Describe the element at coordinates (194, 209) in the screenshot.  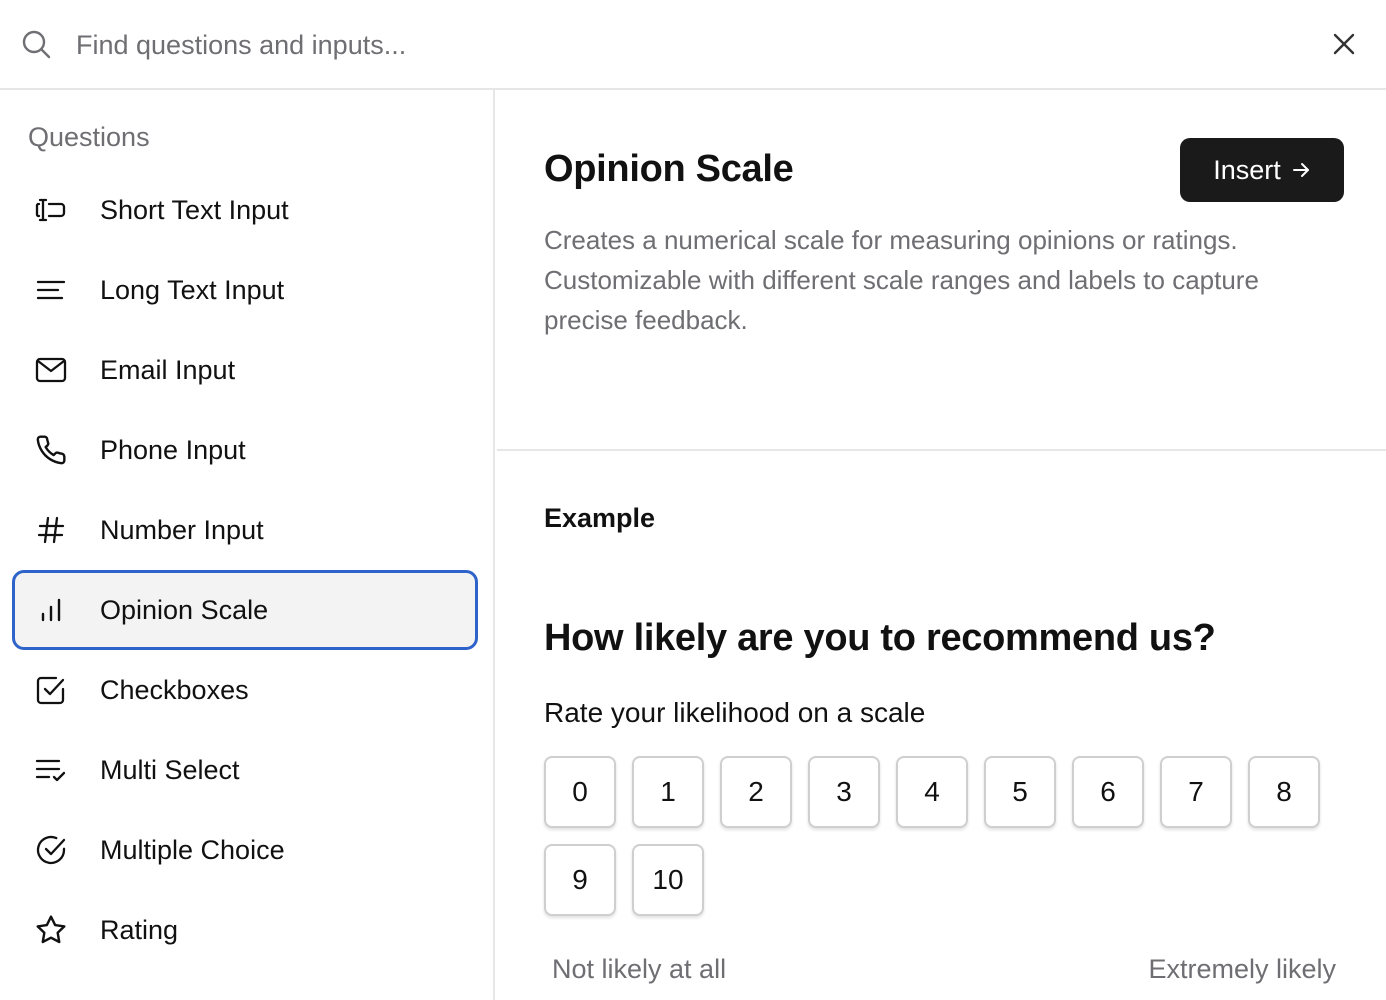
I see `sidebar-item-label: Short Text Input` at that location.